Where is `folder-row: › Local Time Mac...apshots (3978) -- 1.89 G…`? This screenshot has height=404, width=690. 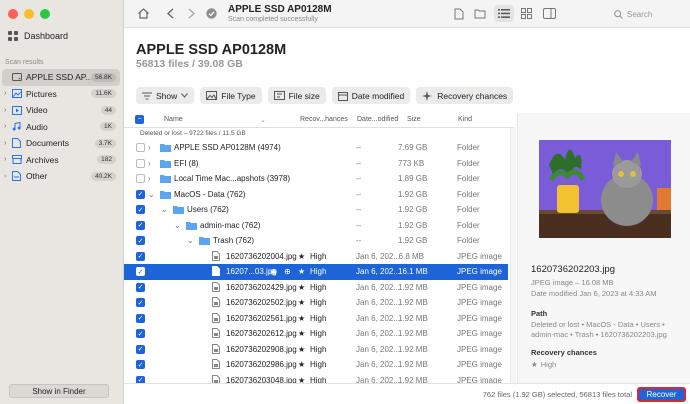
folder-row: › Local Time Mac...apshots (3978) -- 1.89 G… is located at coordinates (316, 179).